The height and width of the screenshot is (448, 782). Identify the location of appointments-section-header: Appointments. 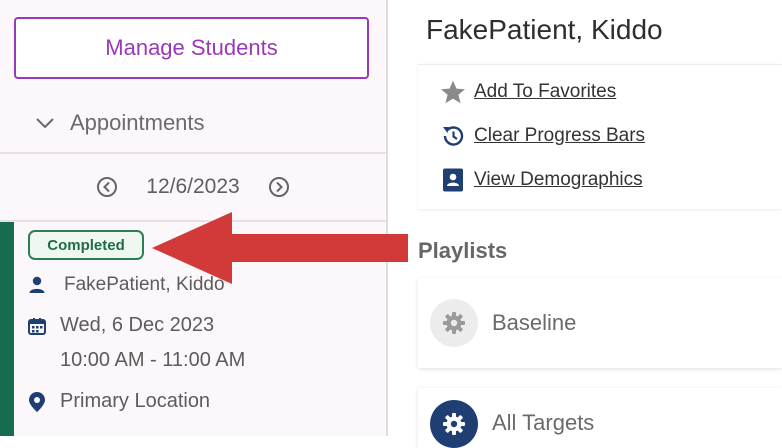
(193, 124).